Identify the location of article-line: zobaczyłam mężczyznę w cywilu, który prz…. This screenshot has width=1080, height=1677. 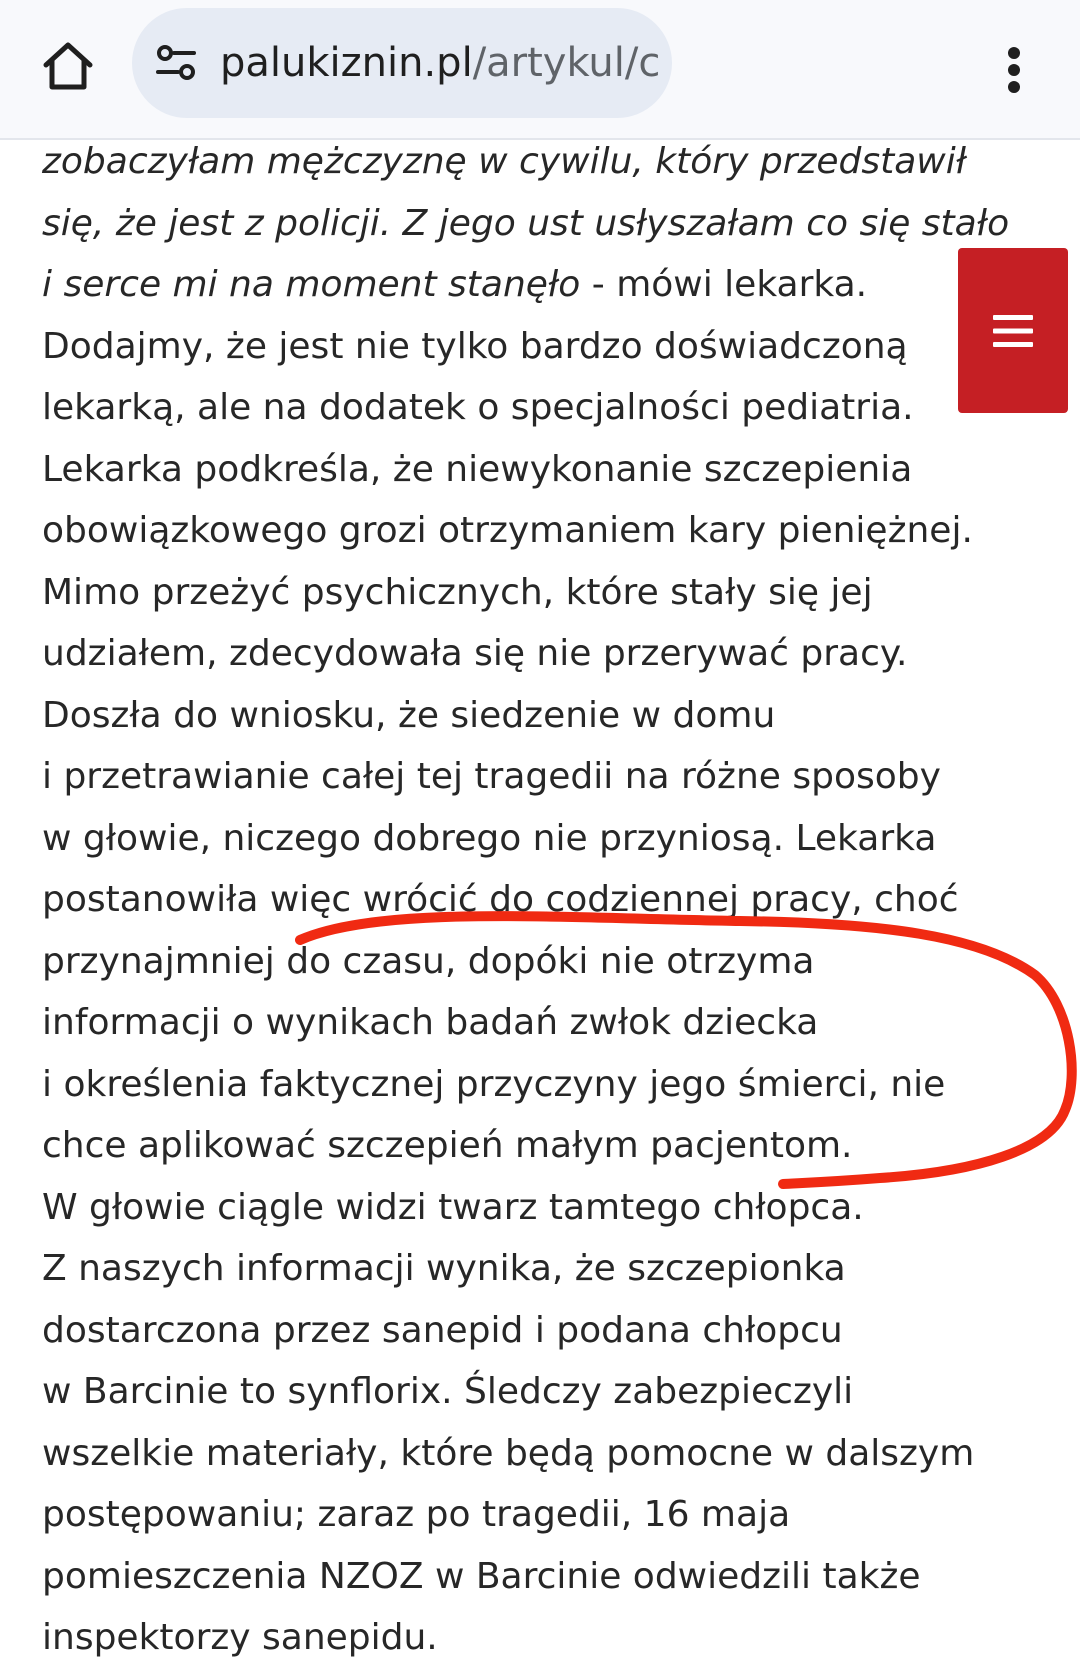
(552, 162).